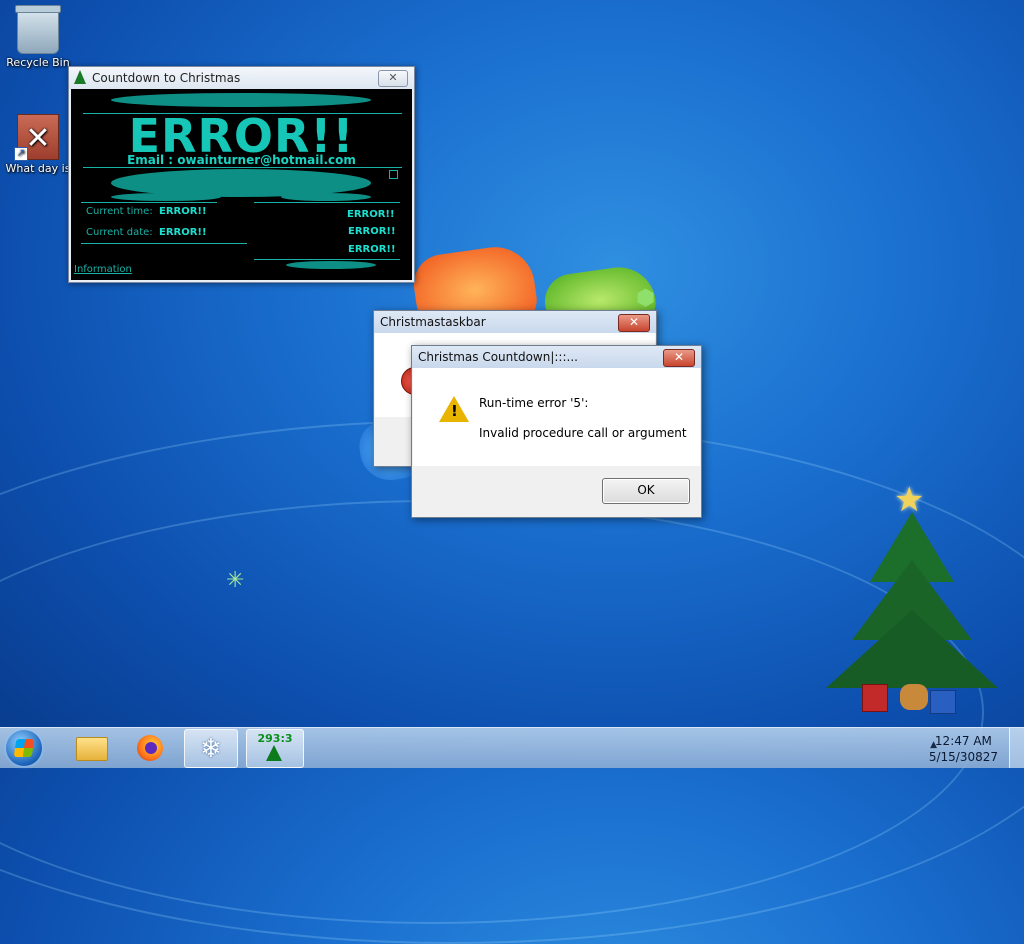  I want to click on taskbar-firefox-button, so click(148, 747).